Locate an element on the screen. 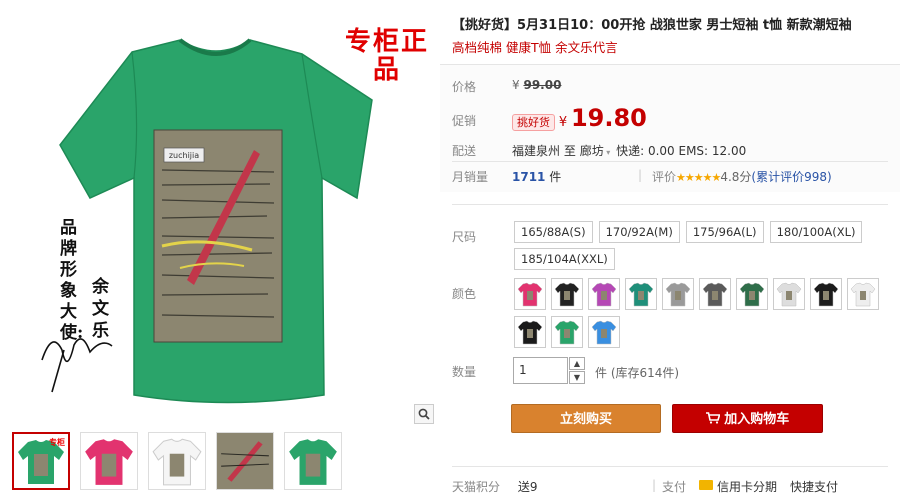  delivery-to-word: 至 is located at coordinates (569, 151).